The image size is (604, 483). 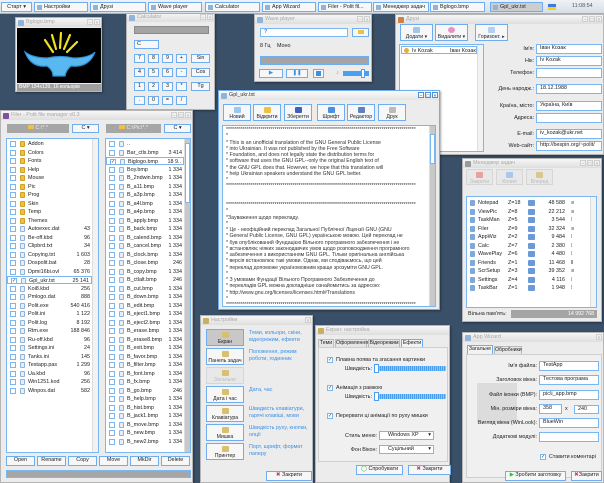 I want to click on play-button: ▶, so click(x=271, y=73).